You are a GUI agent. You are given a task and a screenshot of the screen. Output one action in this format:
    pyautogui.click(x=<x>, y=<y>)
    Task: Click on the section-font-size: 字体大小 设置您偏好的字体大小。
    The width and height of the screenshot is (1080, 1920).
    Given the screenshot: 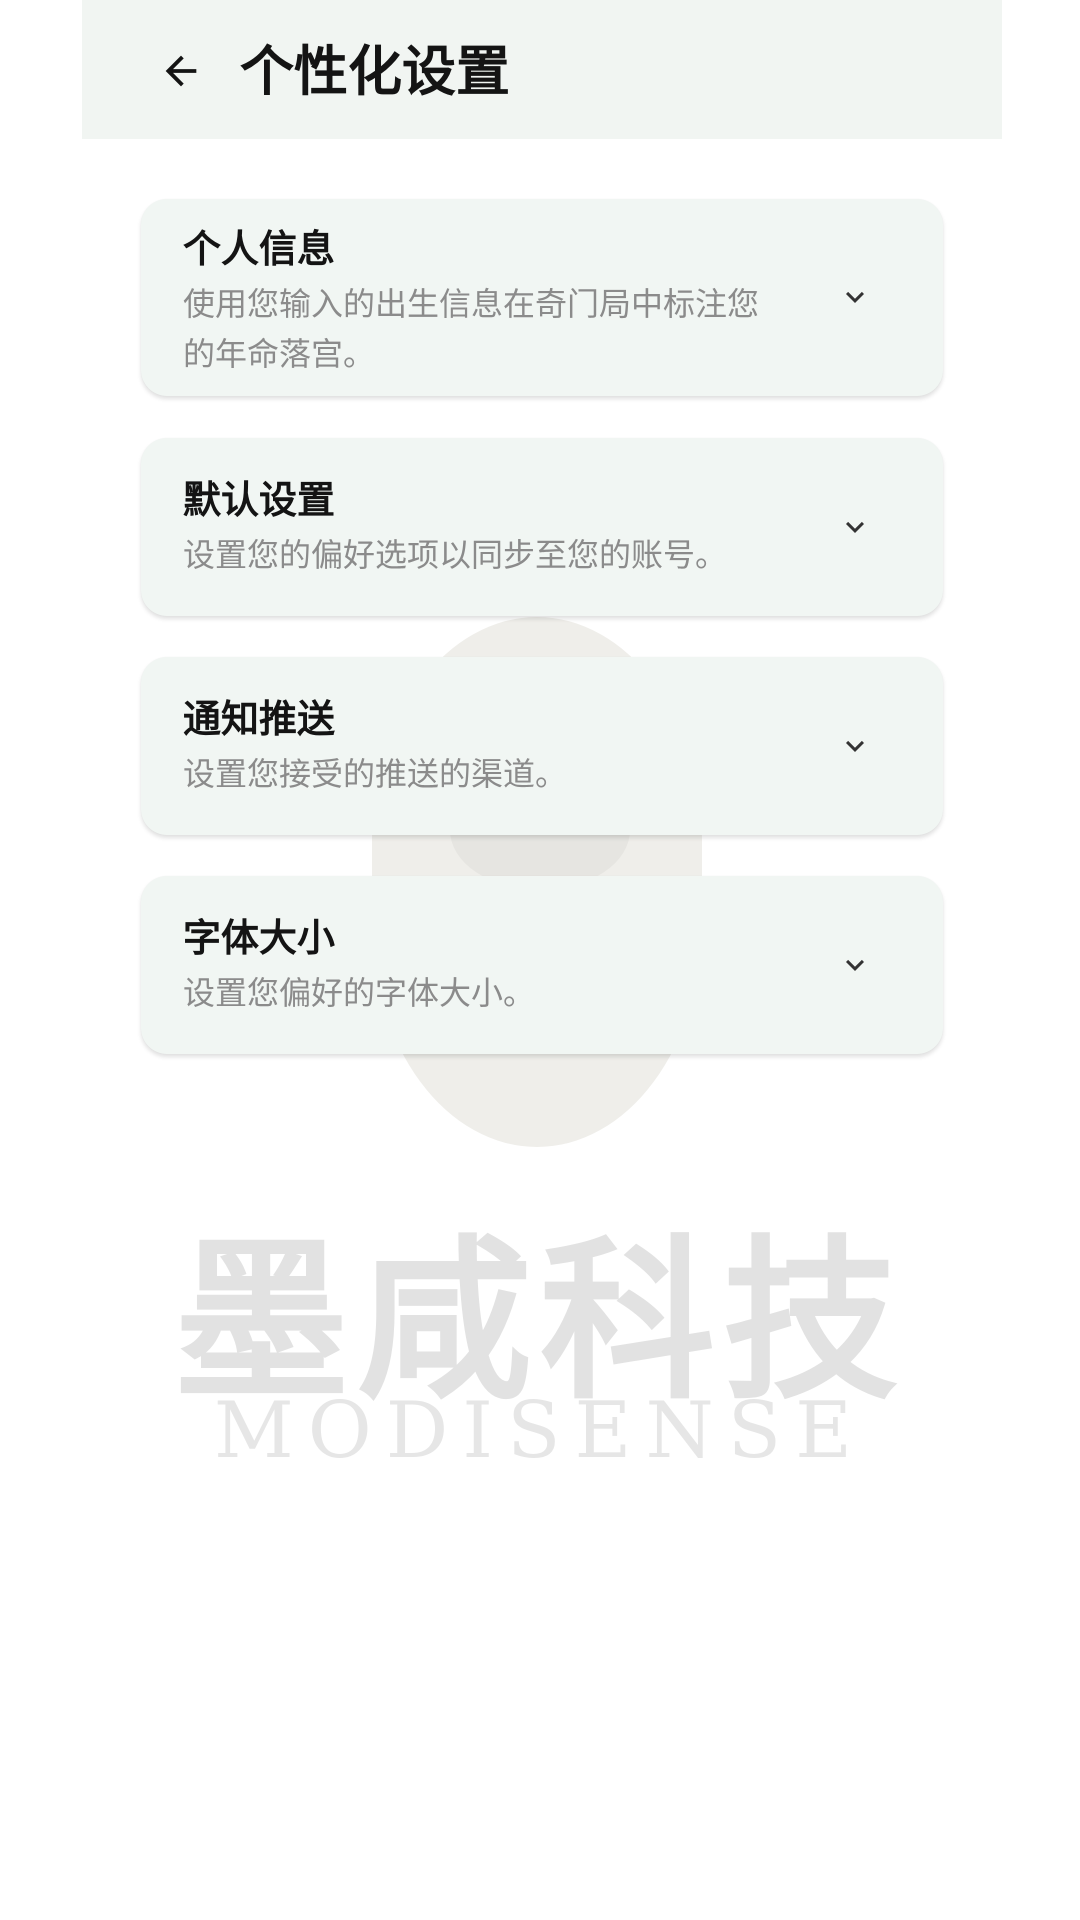 What is the action you would take?
    pyautogui.click(x=542, y=965)
    